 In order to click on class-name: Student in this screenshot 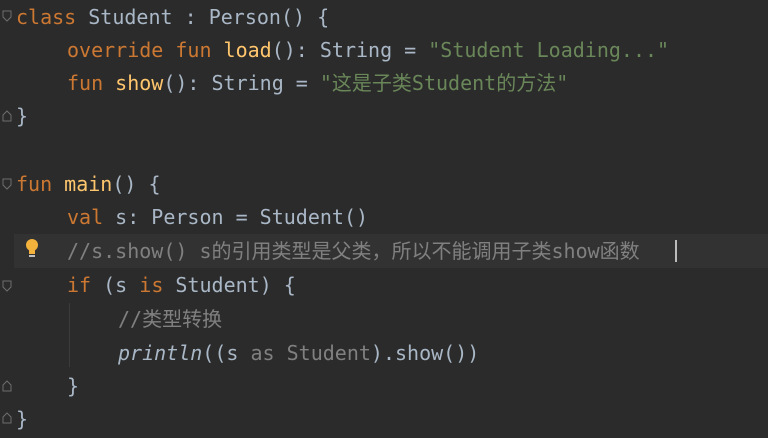, I will do `click(130, 17)`.